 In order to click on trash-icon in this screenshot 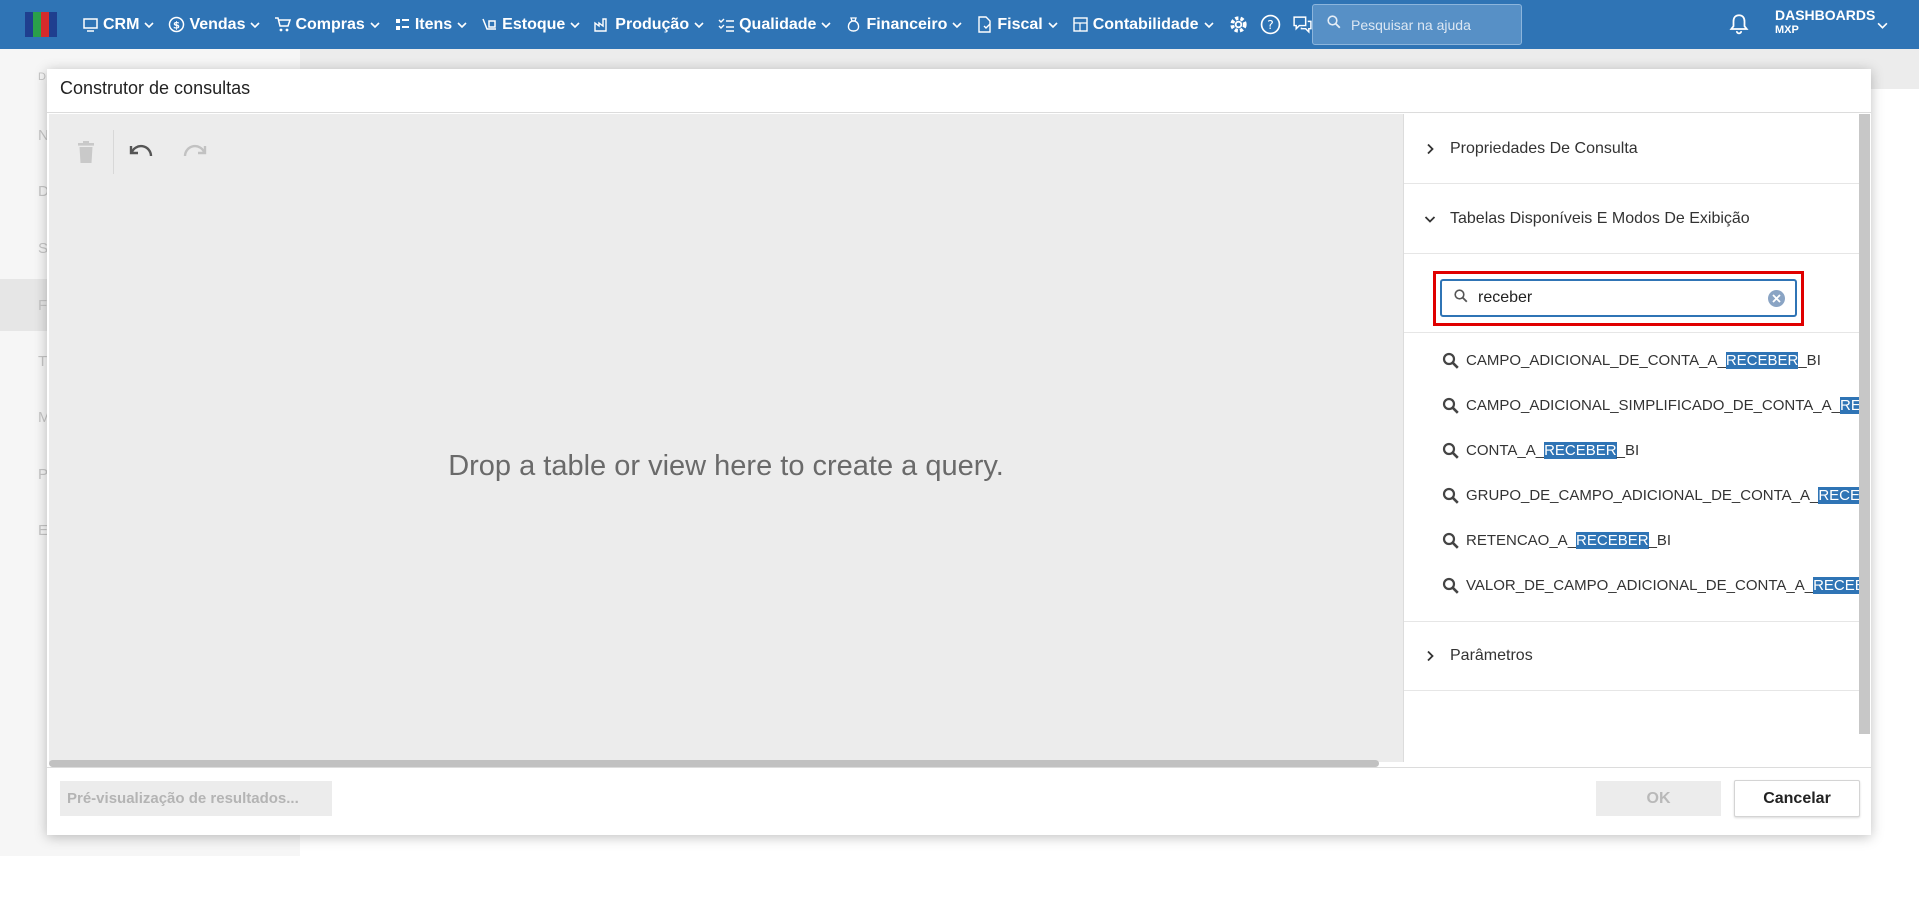, I will do `click(86, 152)`.